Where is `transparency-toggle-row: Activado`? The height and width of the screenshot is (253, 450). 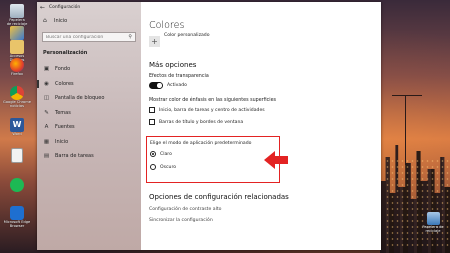 transparency-toggle-row: Activado is located at coordinates (265, 85).